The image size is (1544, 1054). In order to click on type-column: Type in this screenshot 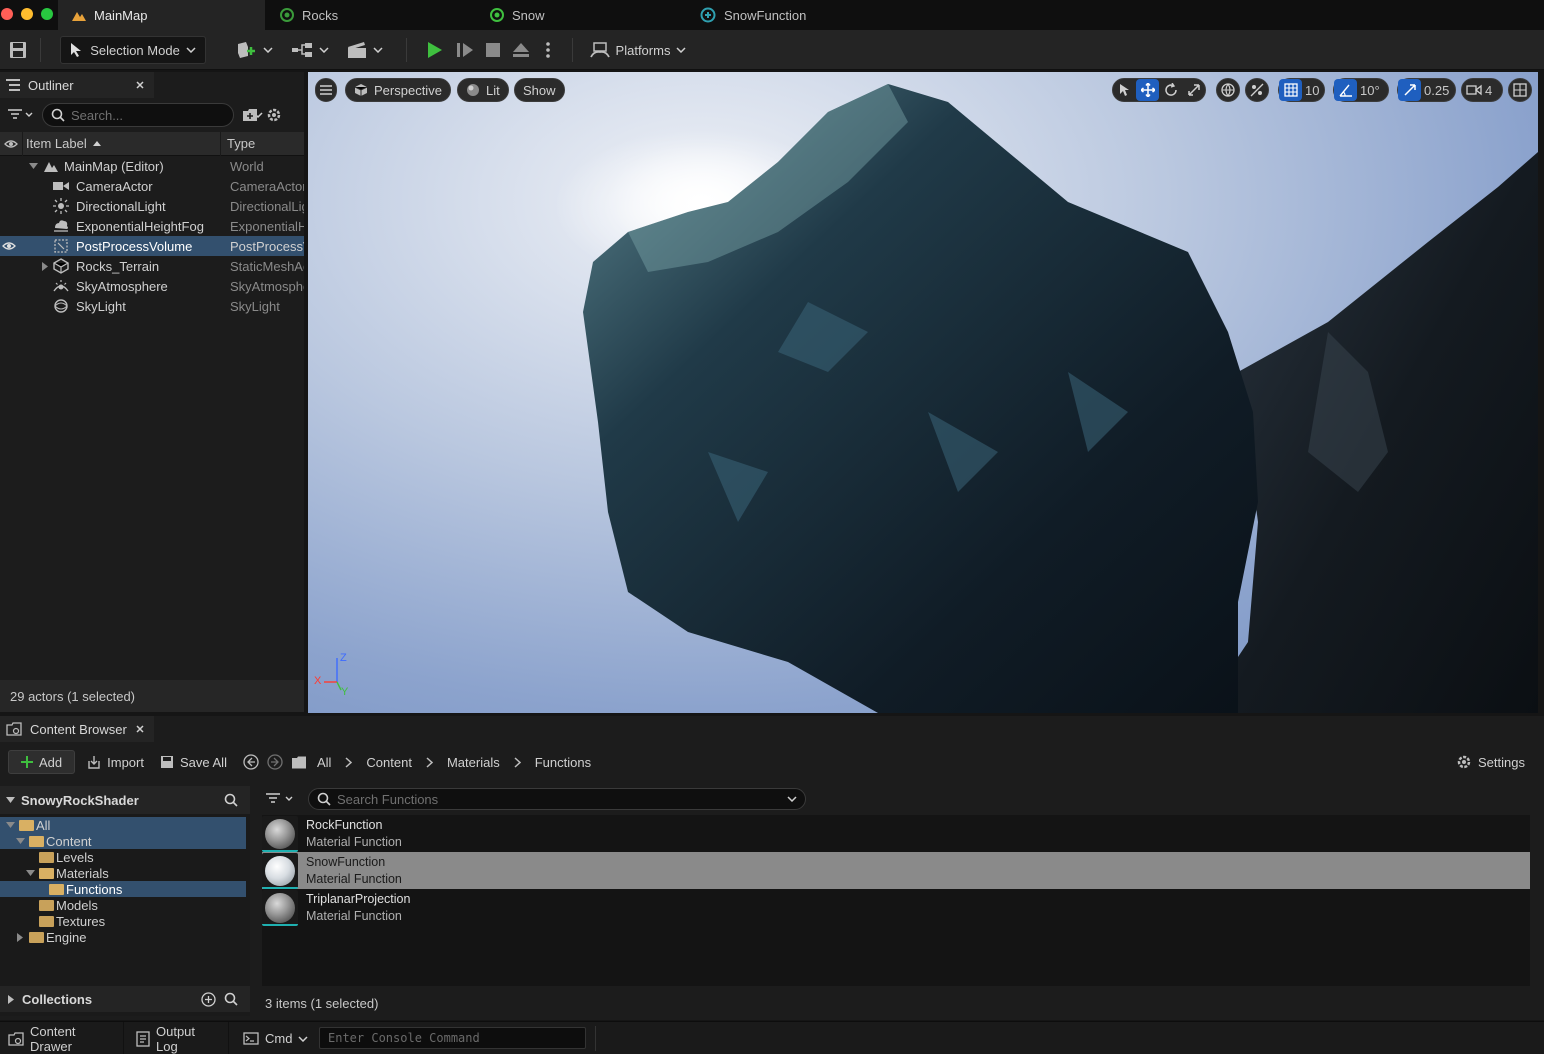, I will do `click(237, 143)`.